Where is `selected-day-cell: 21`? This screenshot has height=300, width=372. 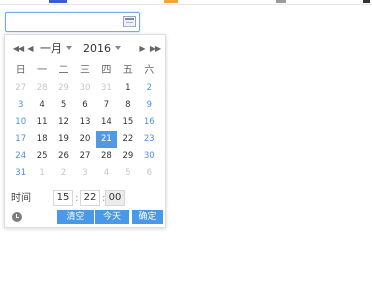
selected-day-cell: 21 is located at coordinates (106, 139).